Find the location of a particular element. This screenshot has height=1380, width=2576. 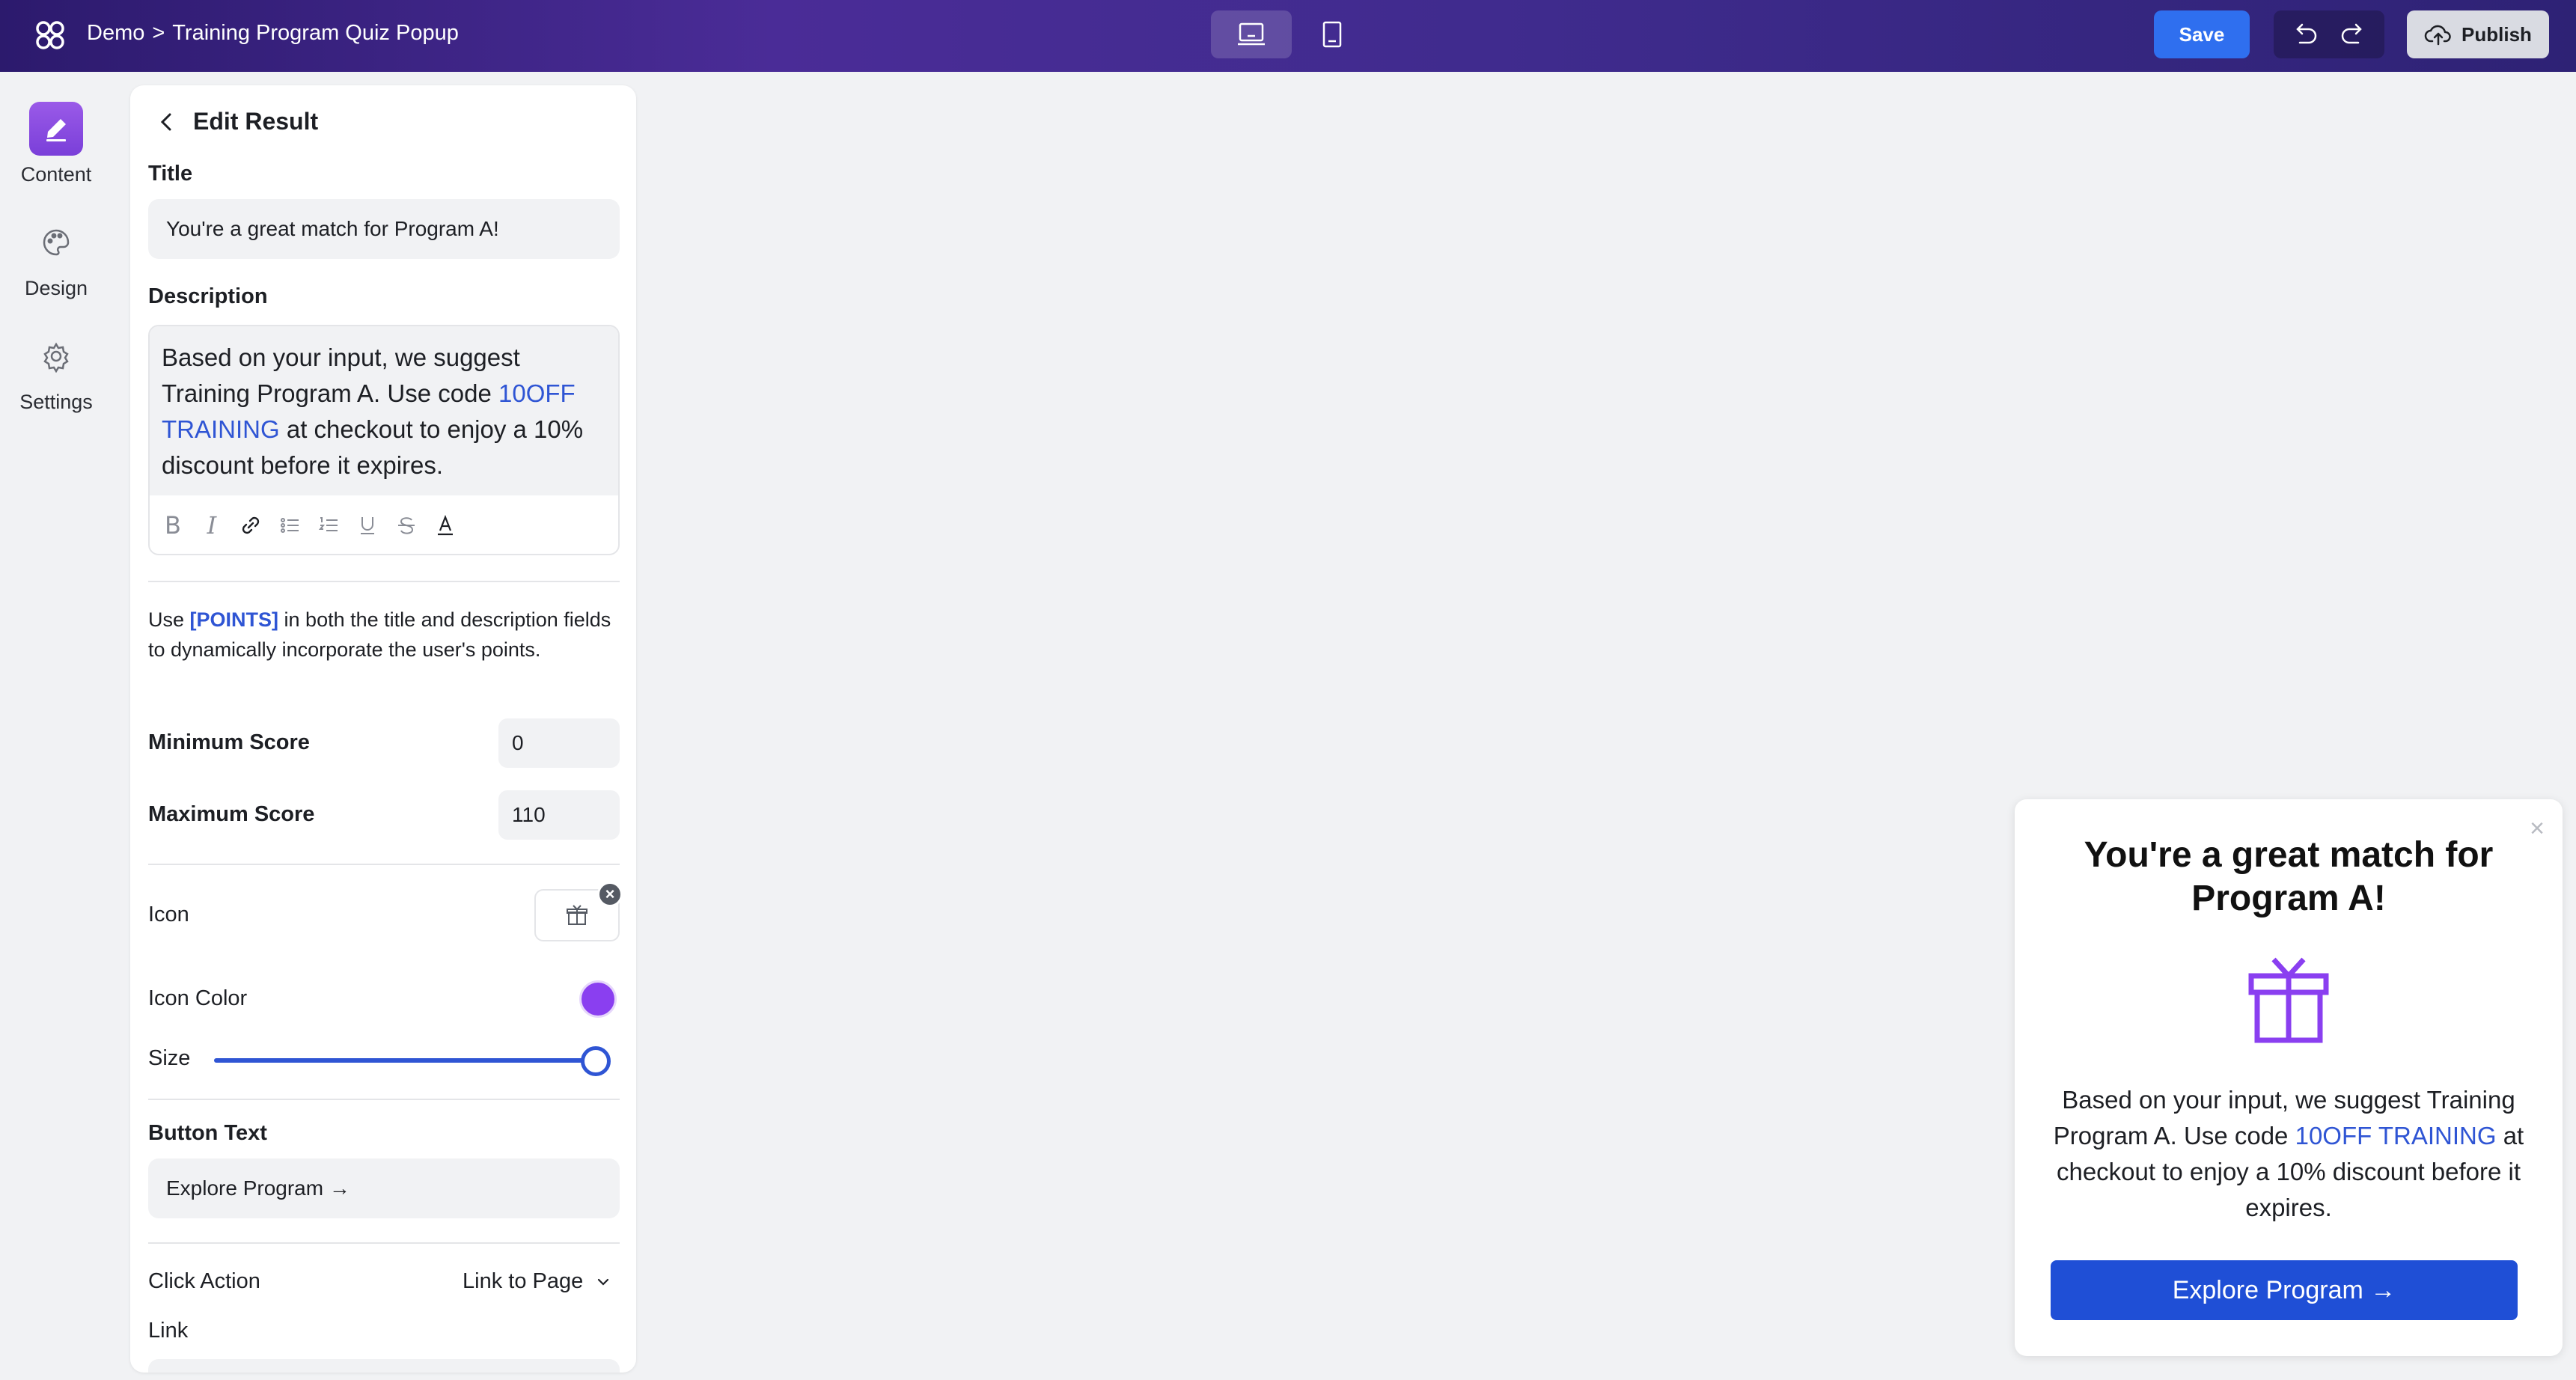

rail-label: Design is located at coordinates (56, 288).